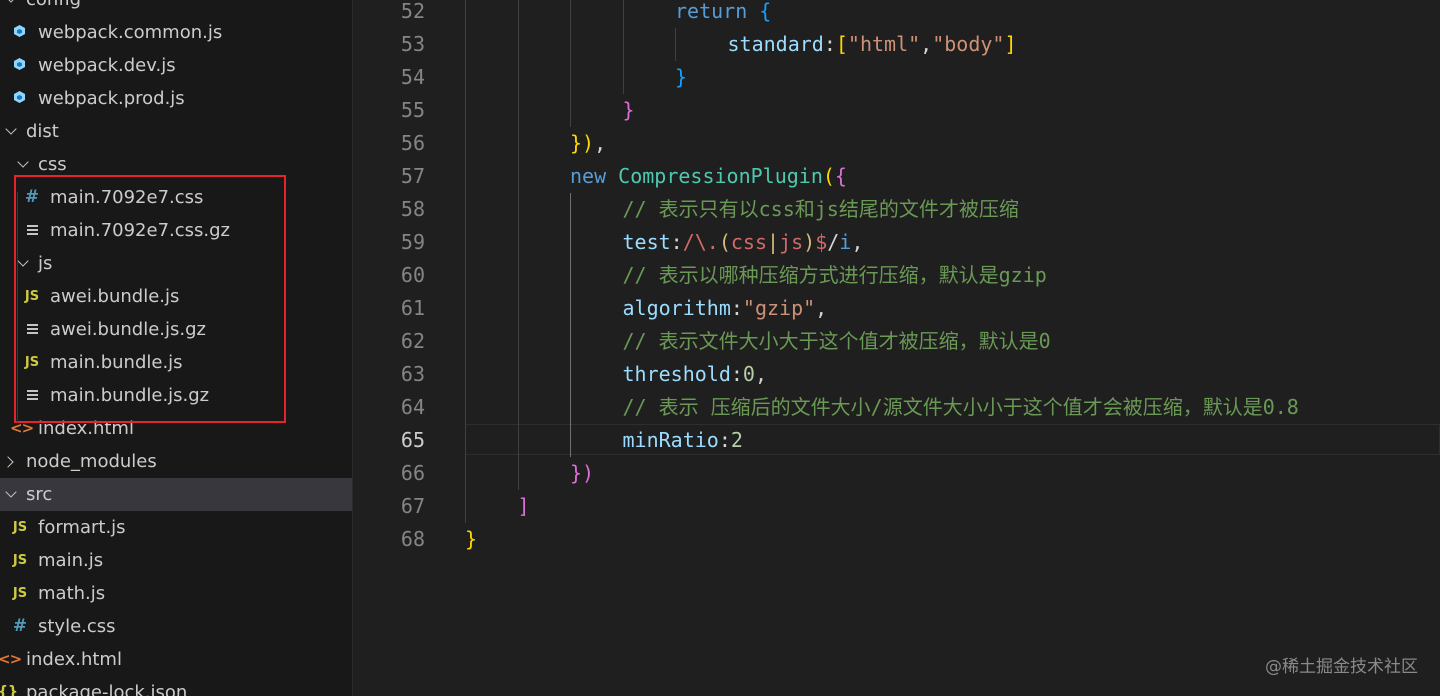  I want to click on code-line: 67], so click(896, 506).